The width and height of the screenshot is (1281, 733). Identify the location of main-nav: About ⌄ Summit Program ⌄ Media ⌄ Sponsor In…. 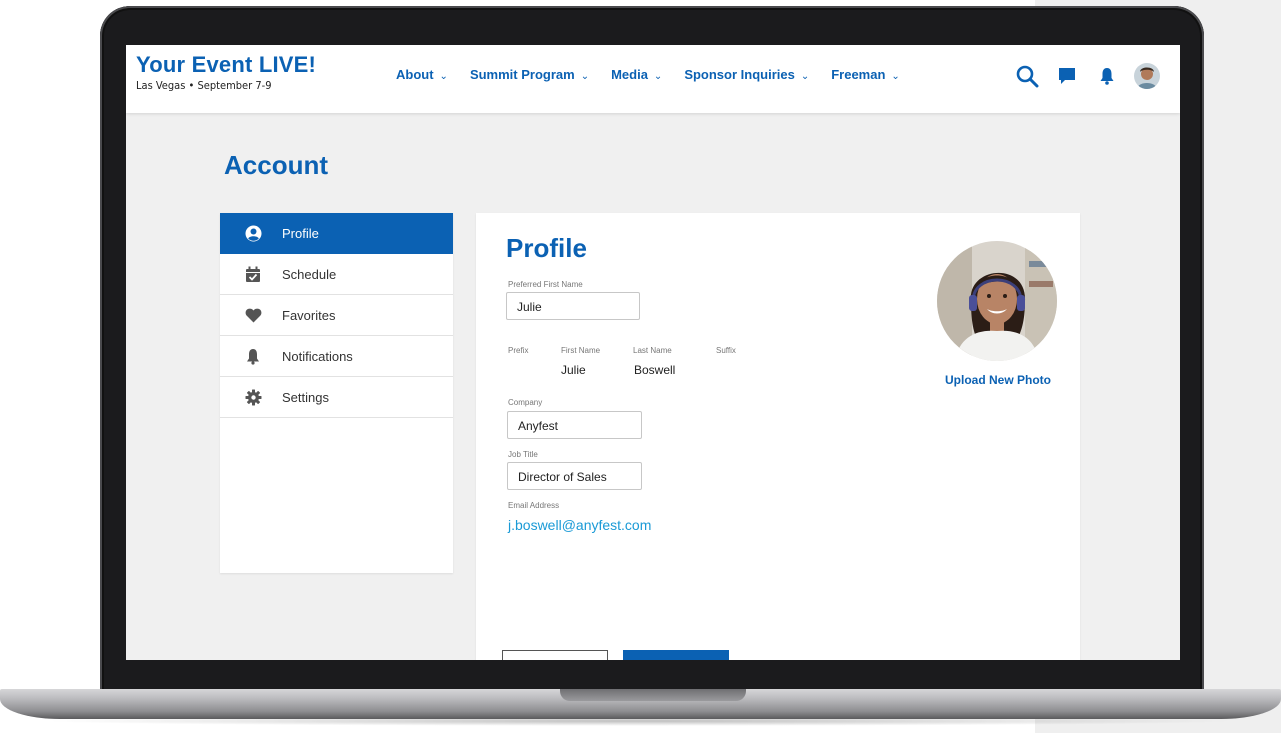
(659, 74).